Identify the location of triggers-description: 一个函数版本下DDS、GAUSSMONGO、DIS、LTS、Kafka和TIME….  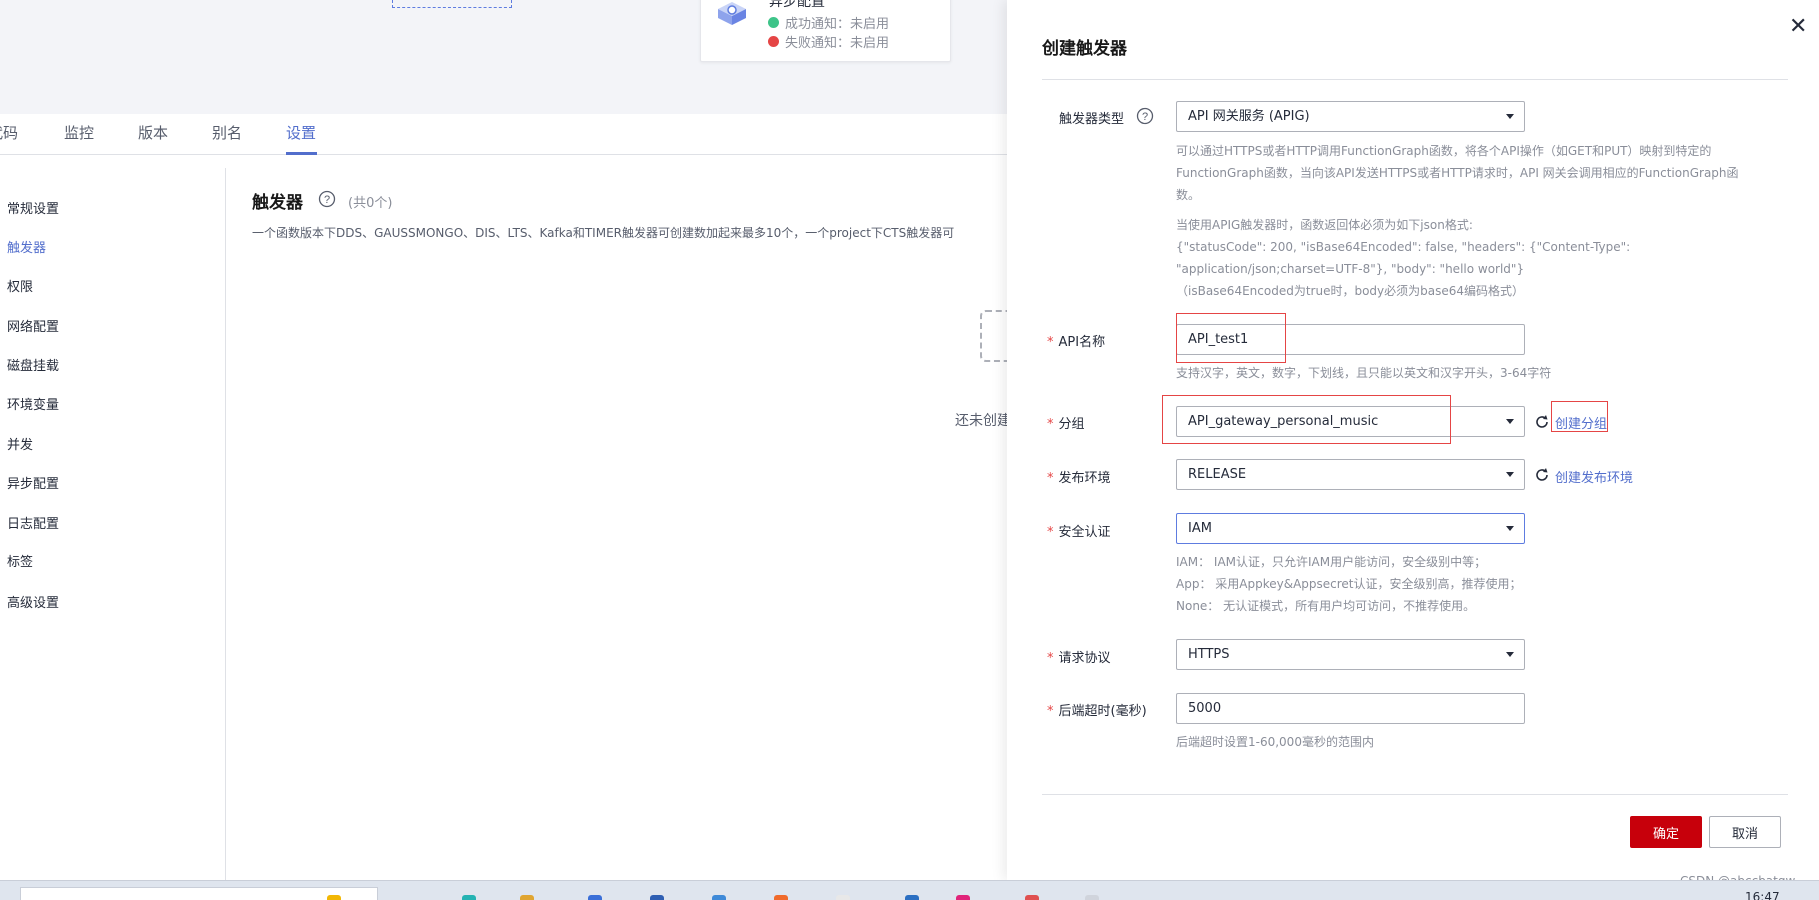
(603, 233).